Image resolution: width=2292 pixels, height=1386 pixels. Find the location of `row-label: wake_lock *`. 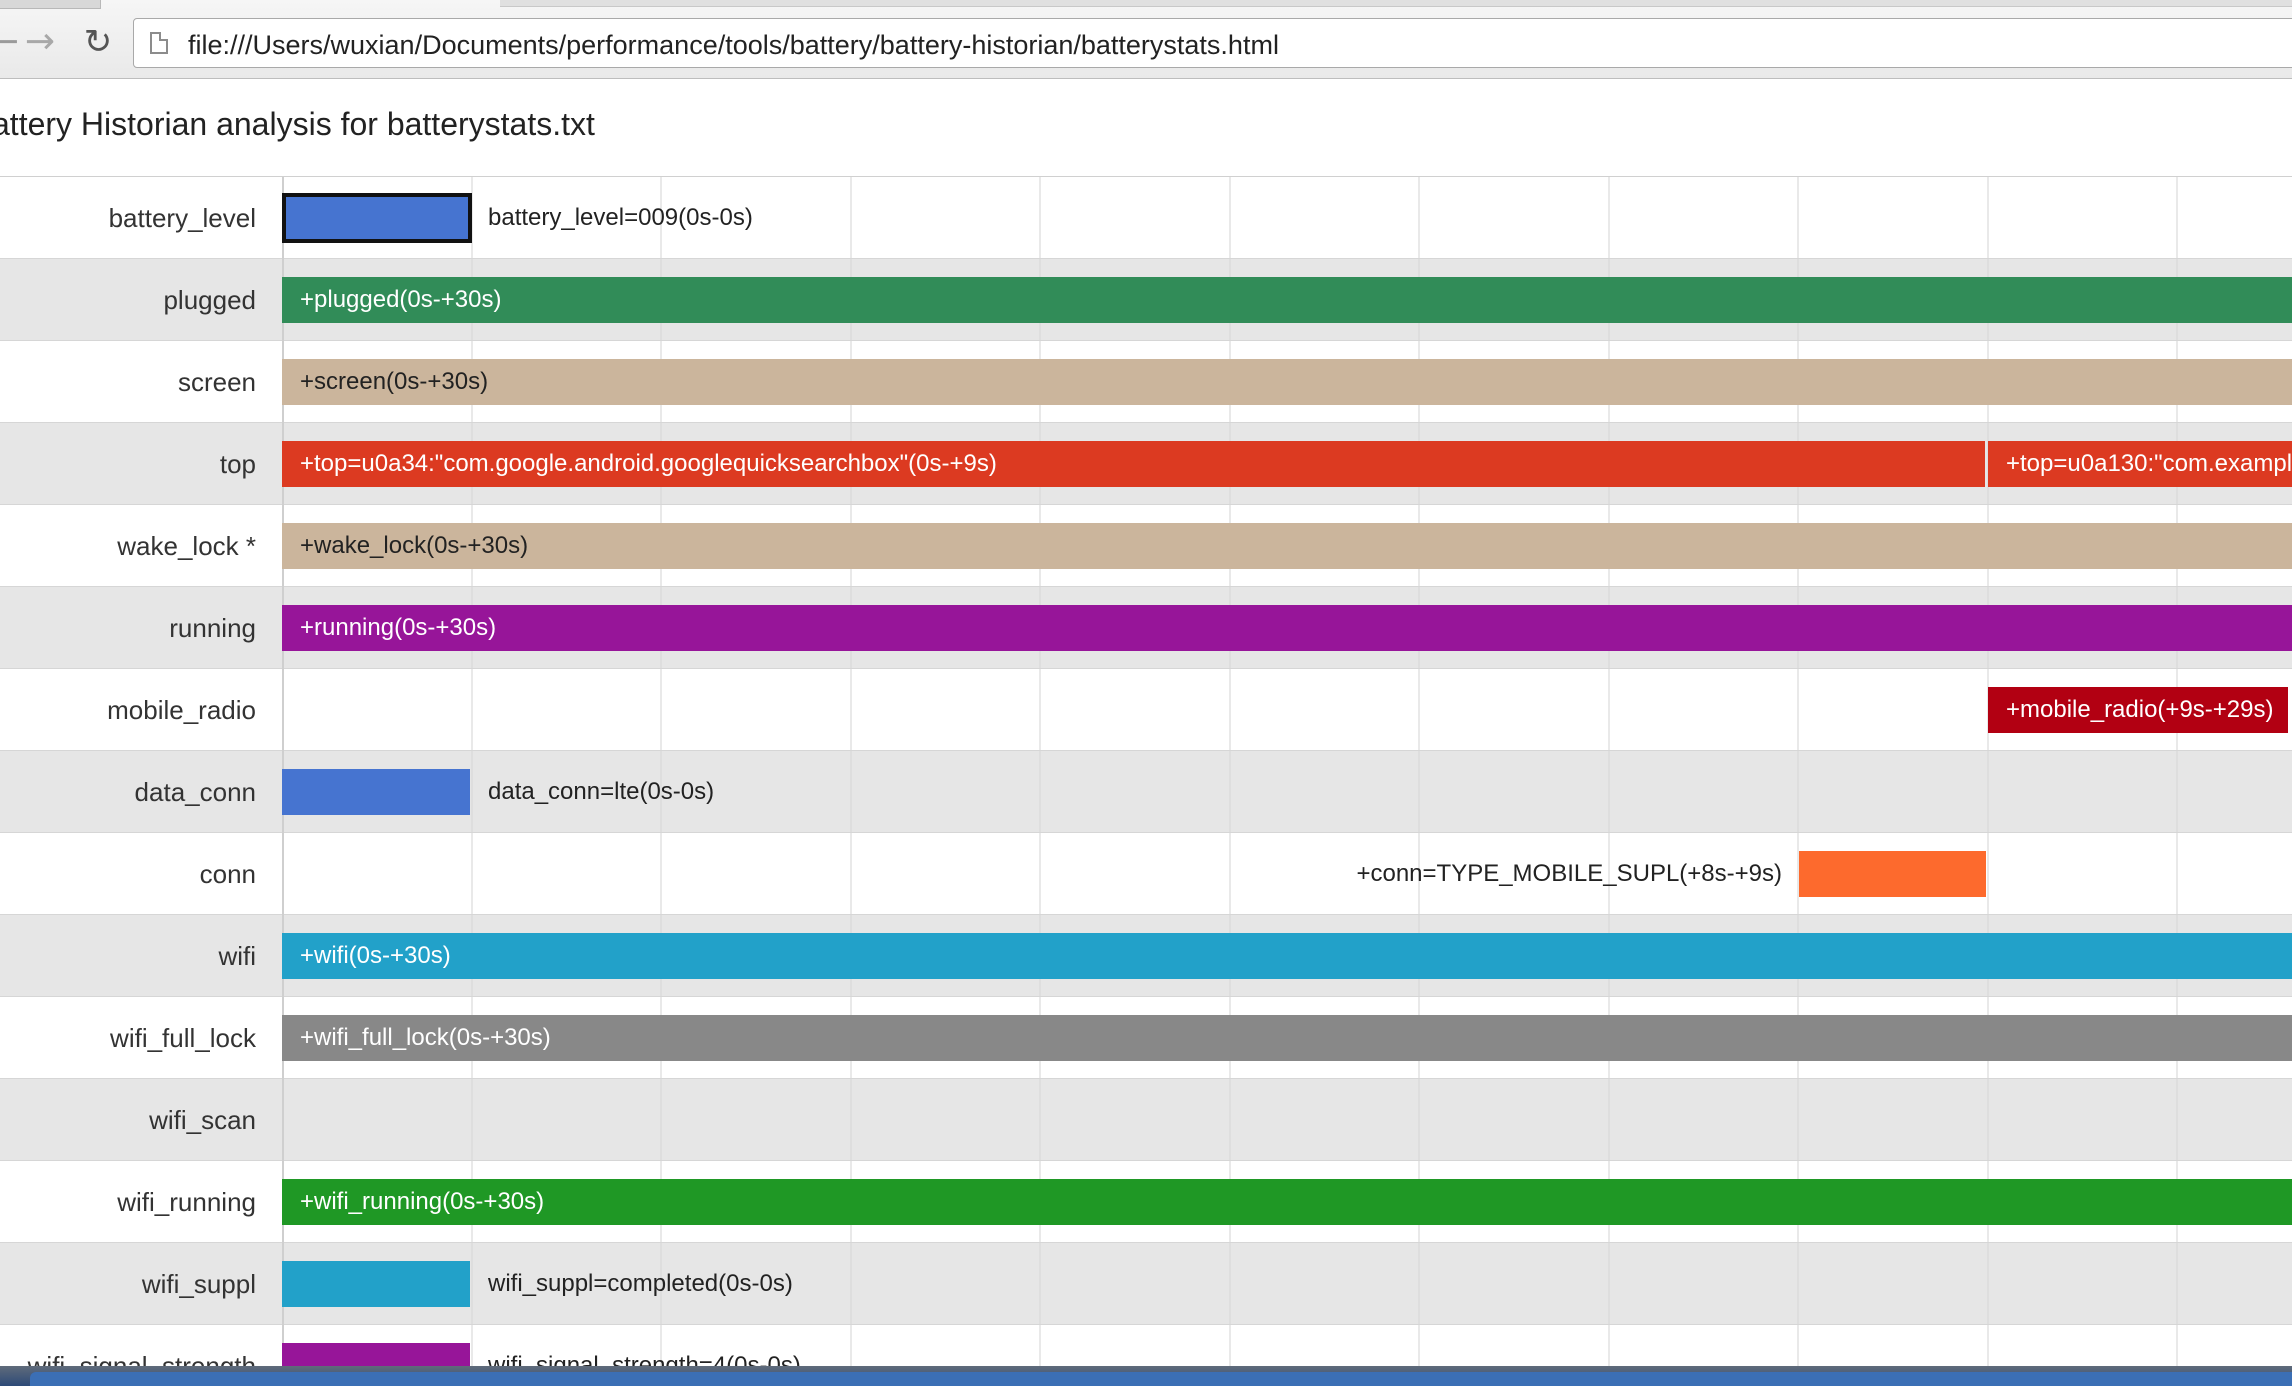

row-label: wake_lock * is located at coordinates (186, 546).